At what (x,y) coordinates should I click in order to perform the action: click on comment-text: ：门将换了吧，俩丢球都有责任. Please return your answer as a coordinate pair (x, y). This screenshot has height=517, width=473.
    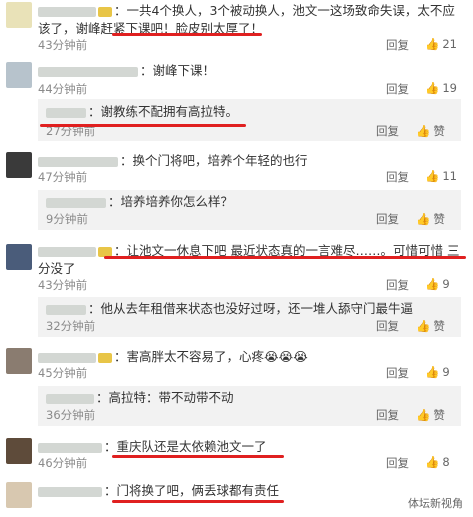
    Looking at the image, I should click on (250, 491).